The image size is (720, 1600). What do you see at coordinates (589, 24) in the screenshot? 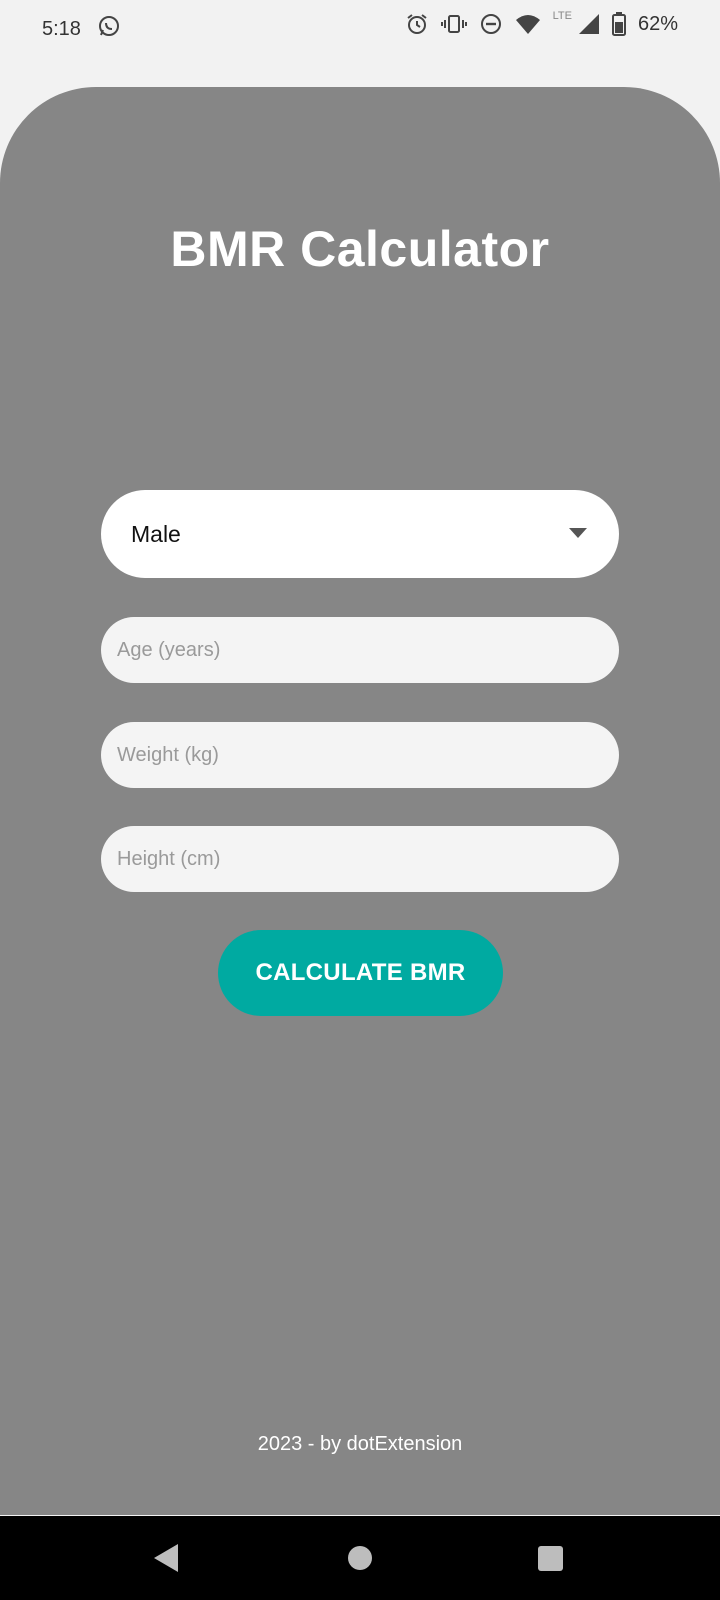
I see `cell-signal-icon` at bounding box center [589, 24].